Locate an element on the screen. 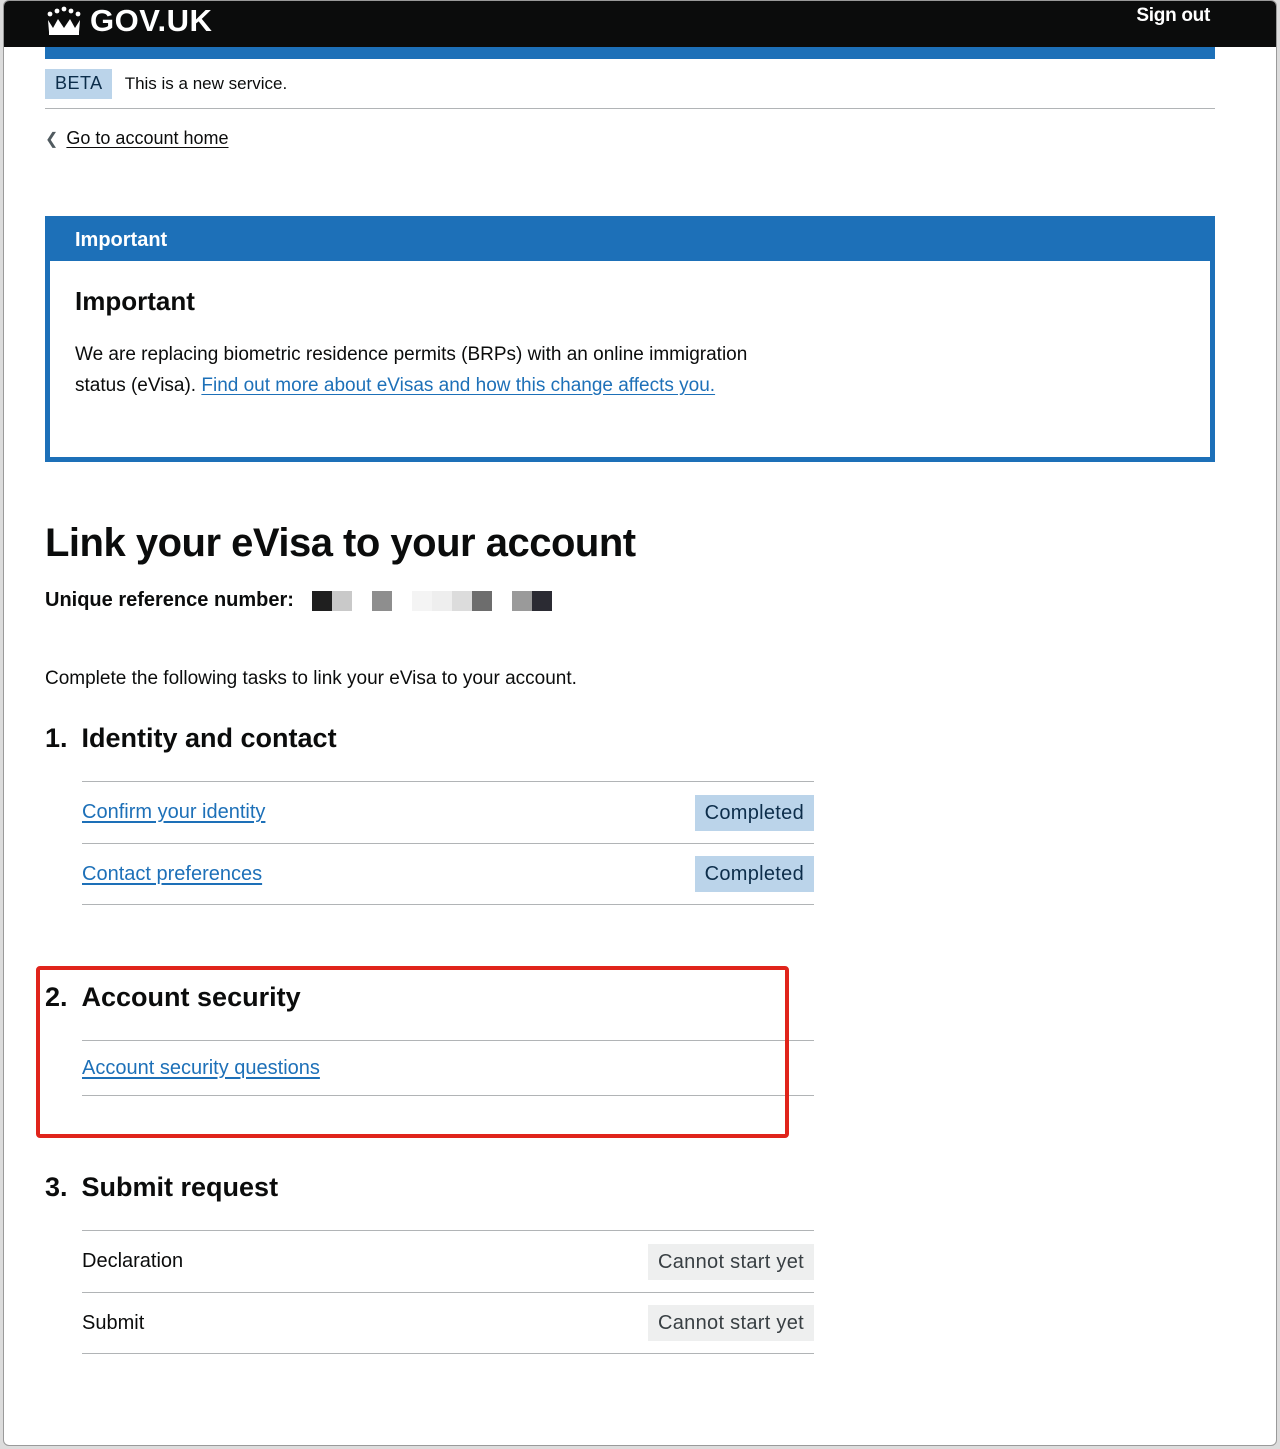 The width and height of the screenshot is (1280, 1449). confirm-identity-link: Confirm your identity is located at coordinates (173, 812).